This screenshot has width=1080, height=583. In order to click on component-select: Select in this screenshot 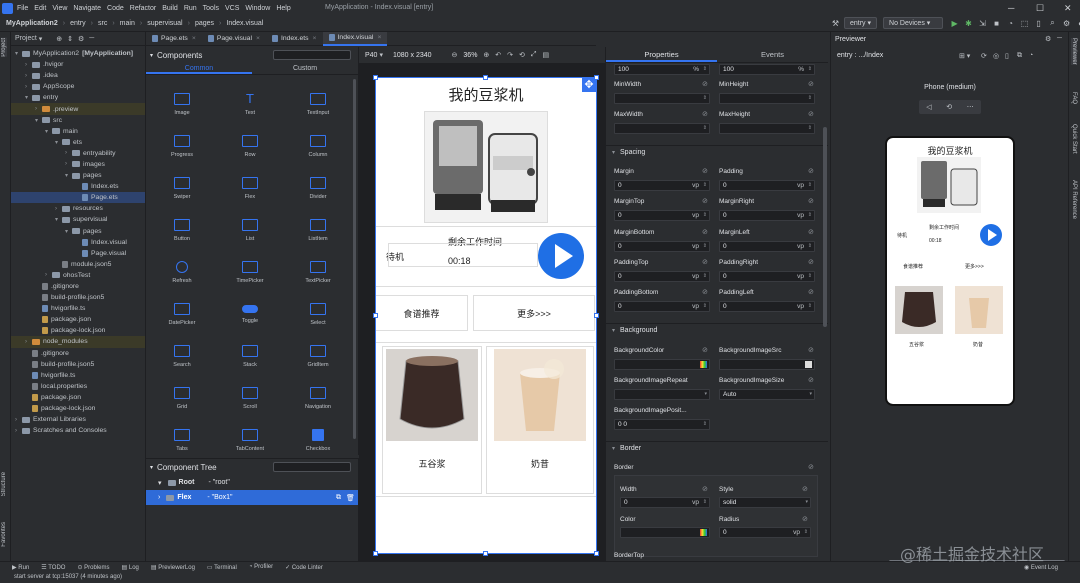, I will do `click(318, 314)`.